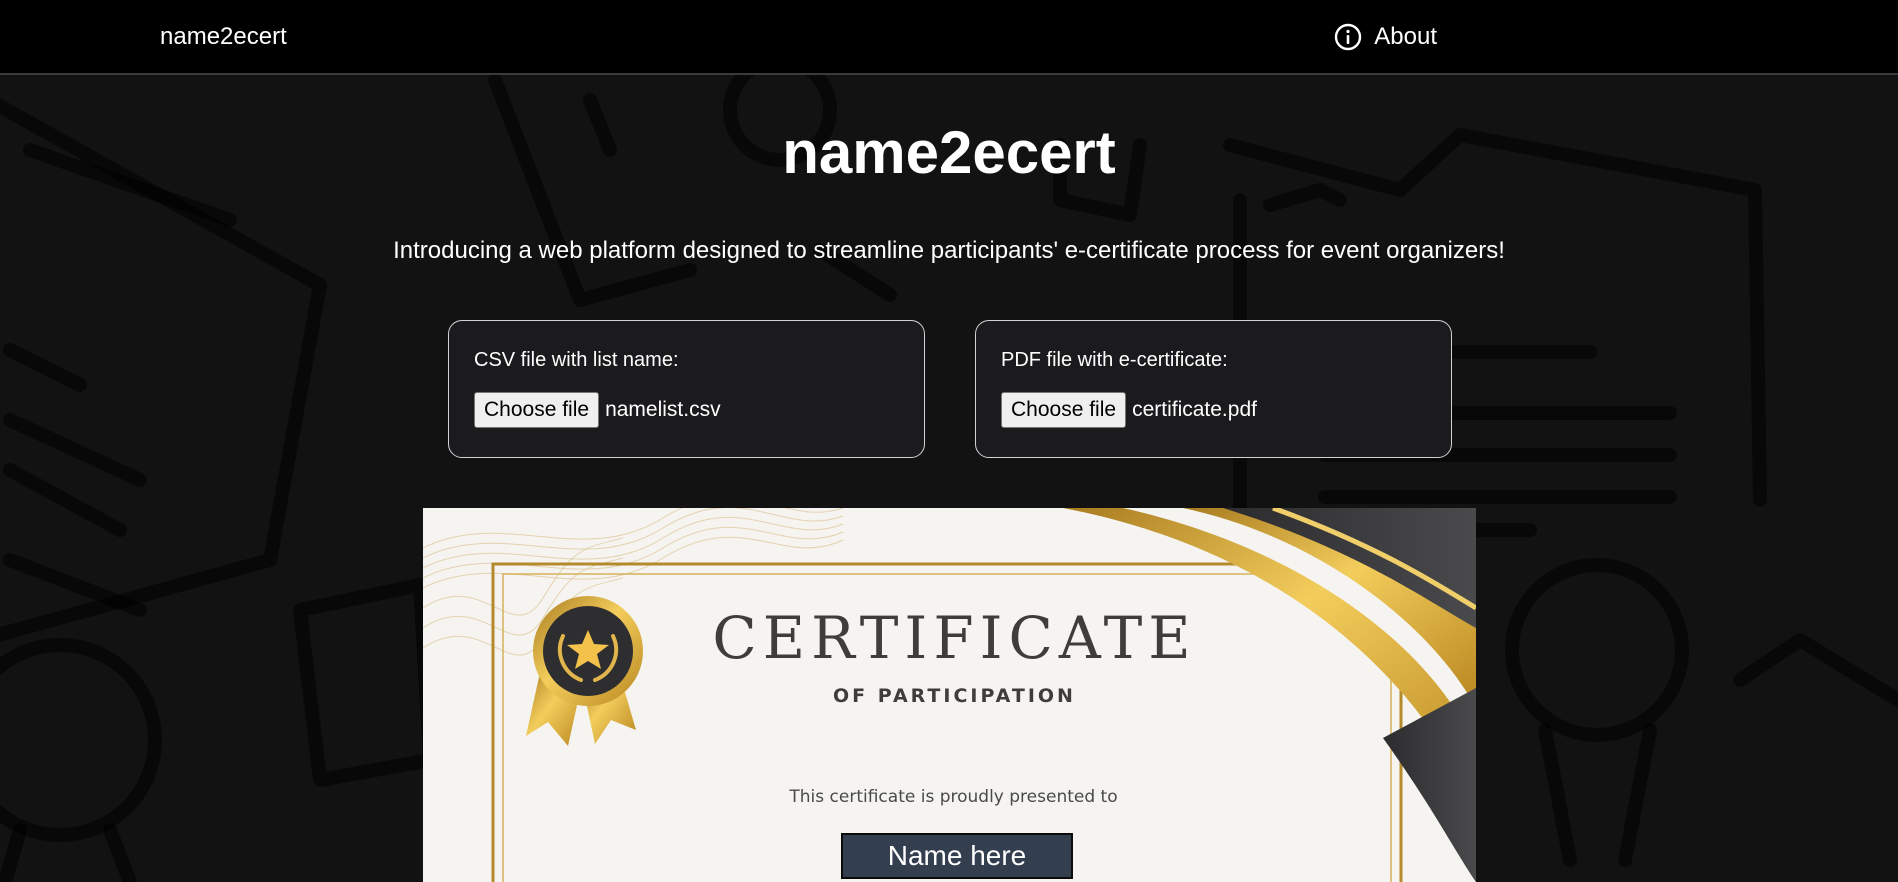 The width and height of the screenshot is (1898, 882). What do you see at coordinates (537, 410) in the screenshot?
I see `csv-choose-file-button: Choose file` at bounding box center [537, 410].